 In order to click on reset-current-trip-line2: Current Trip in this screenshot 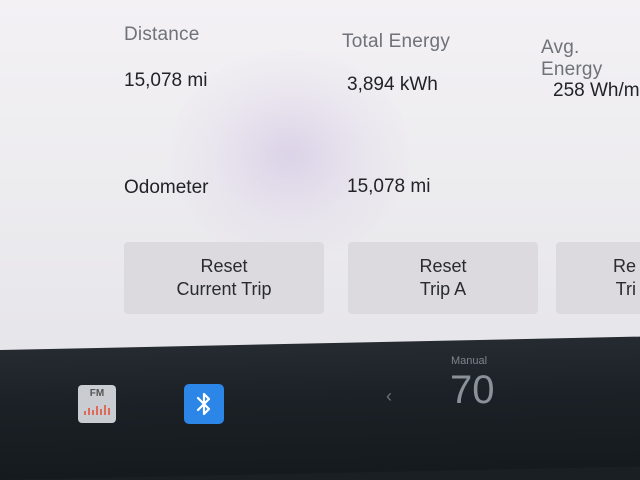, I will do `click(224, 289)`.